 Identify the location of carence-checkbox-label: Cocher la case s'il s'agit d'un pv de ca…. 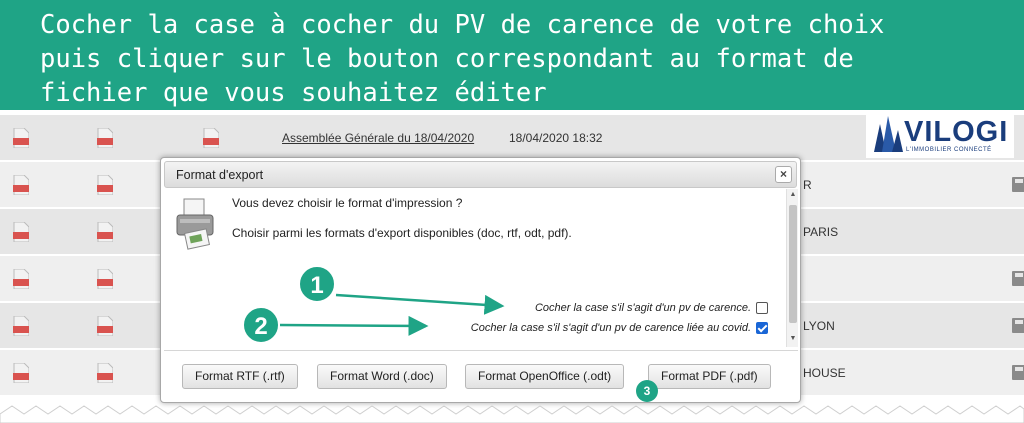
(642, 308).